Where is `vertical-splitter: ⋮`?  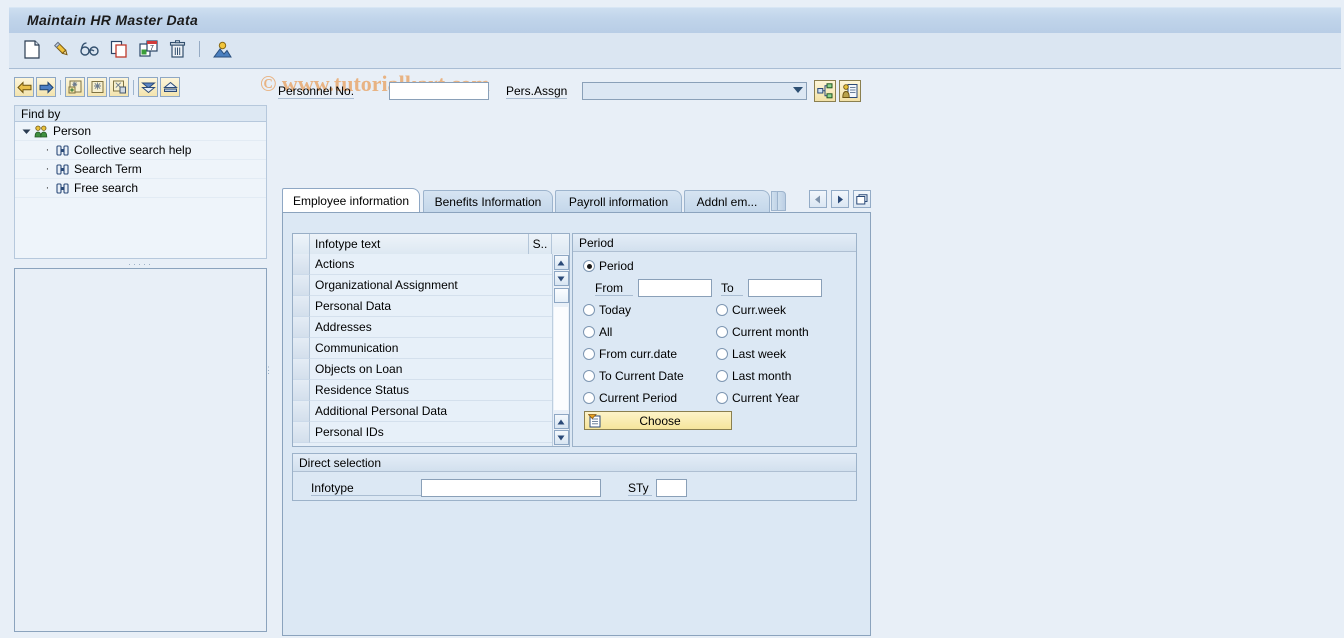
vertical-splitter: ⋮ is located at coordinates (268, 370).